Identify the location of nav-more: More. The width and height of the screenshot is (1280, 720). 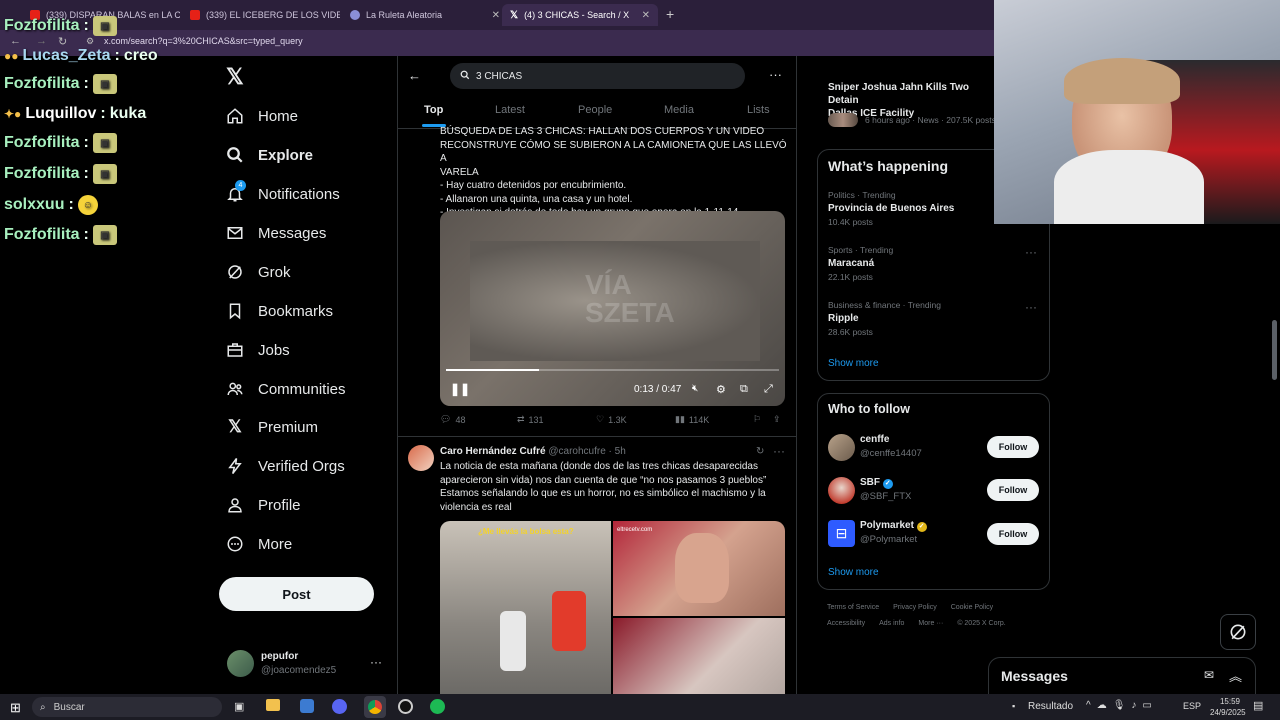
(259, 544).